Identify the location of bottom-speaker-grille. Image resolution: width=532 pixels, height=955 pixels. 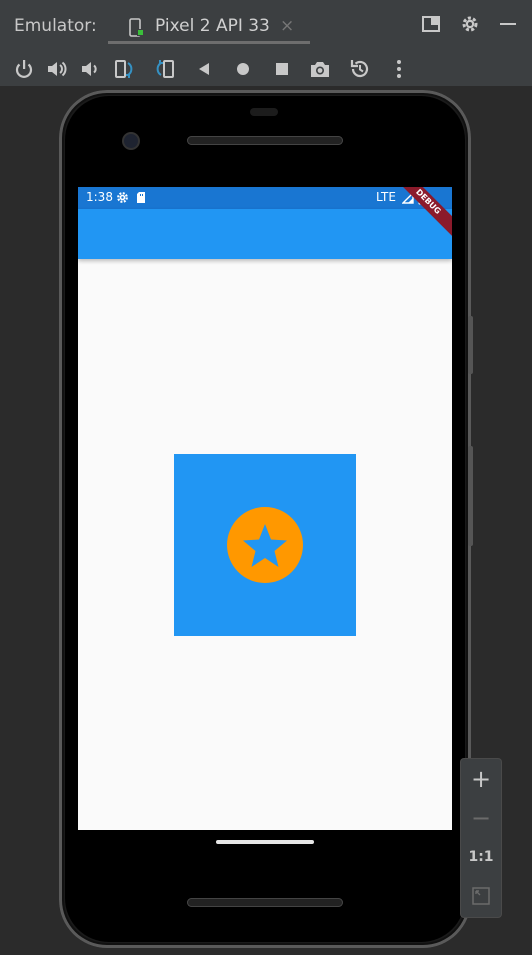
(265, 902).